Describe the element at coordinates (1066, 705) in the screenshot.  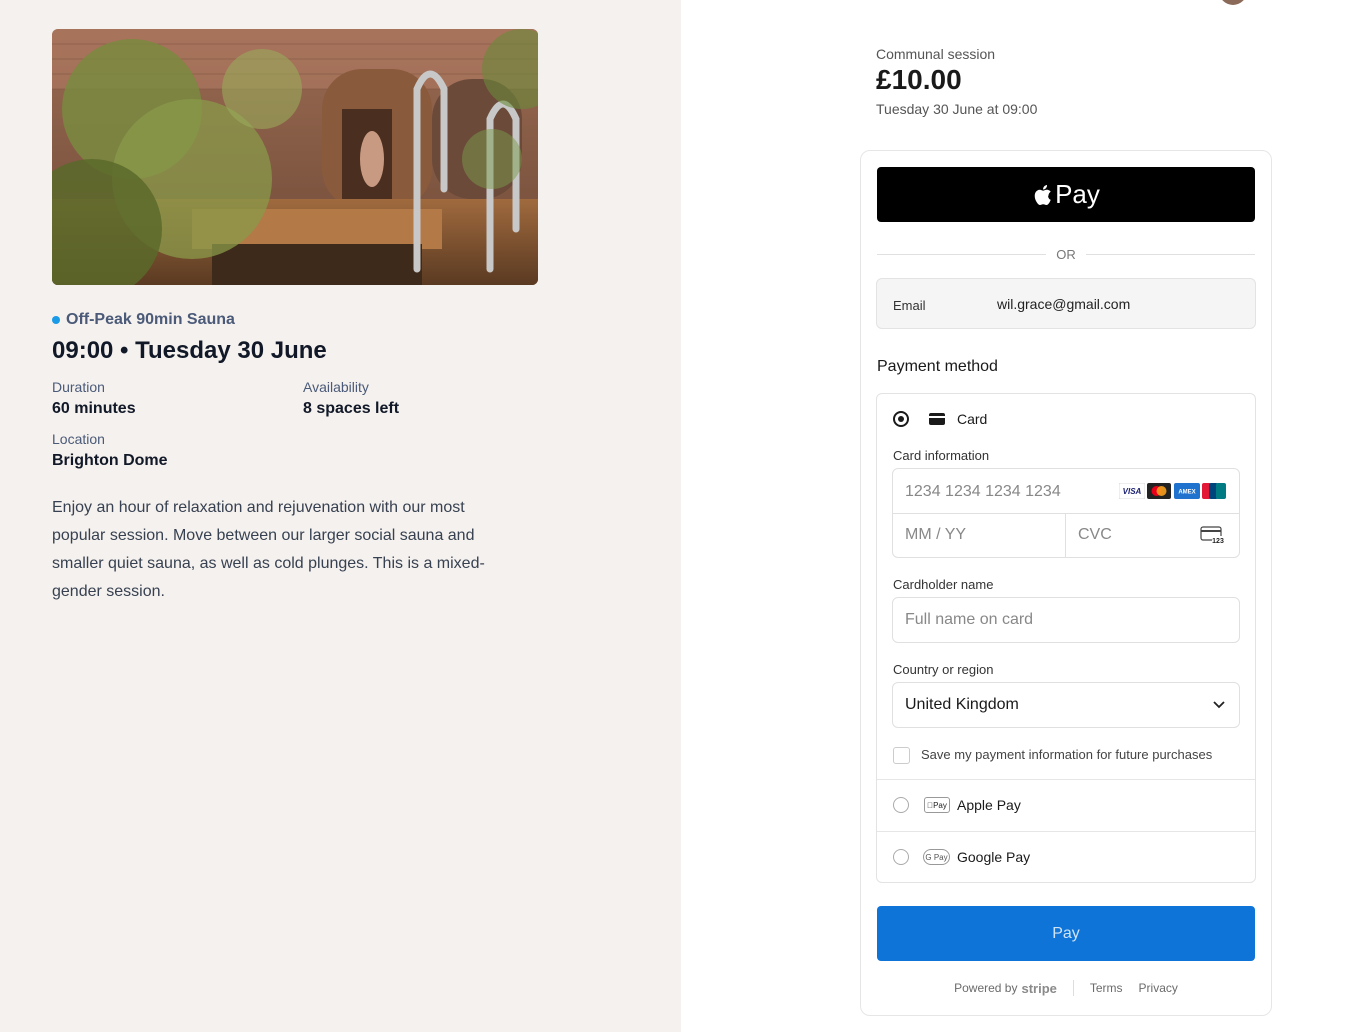
I see `country-select: United Kingdom` at that location.